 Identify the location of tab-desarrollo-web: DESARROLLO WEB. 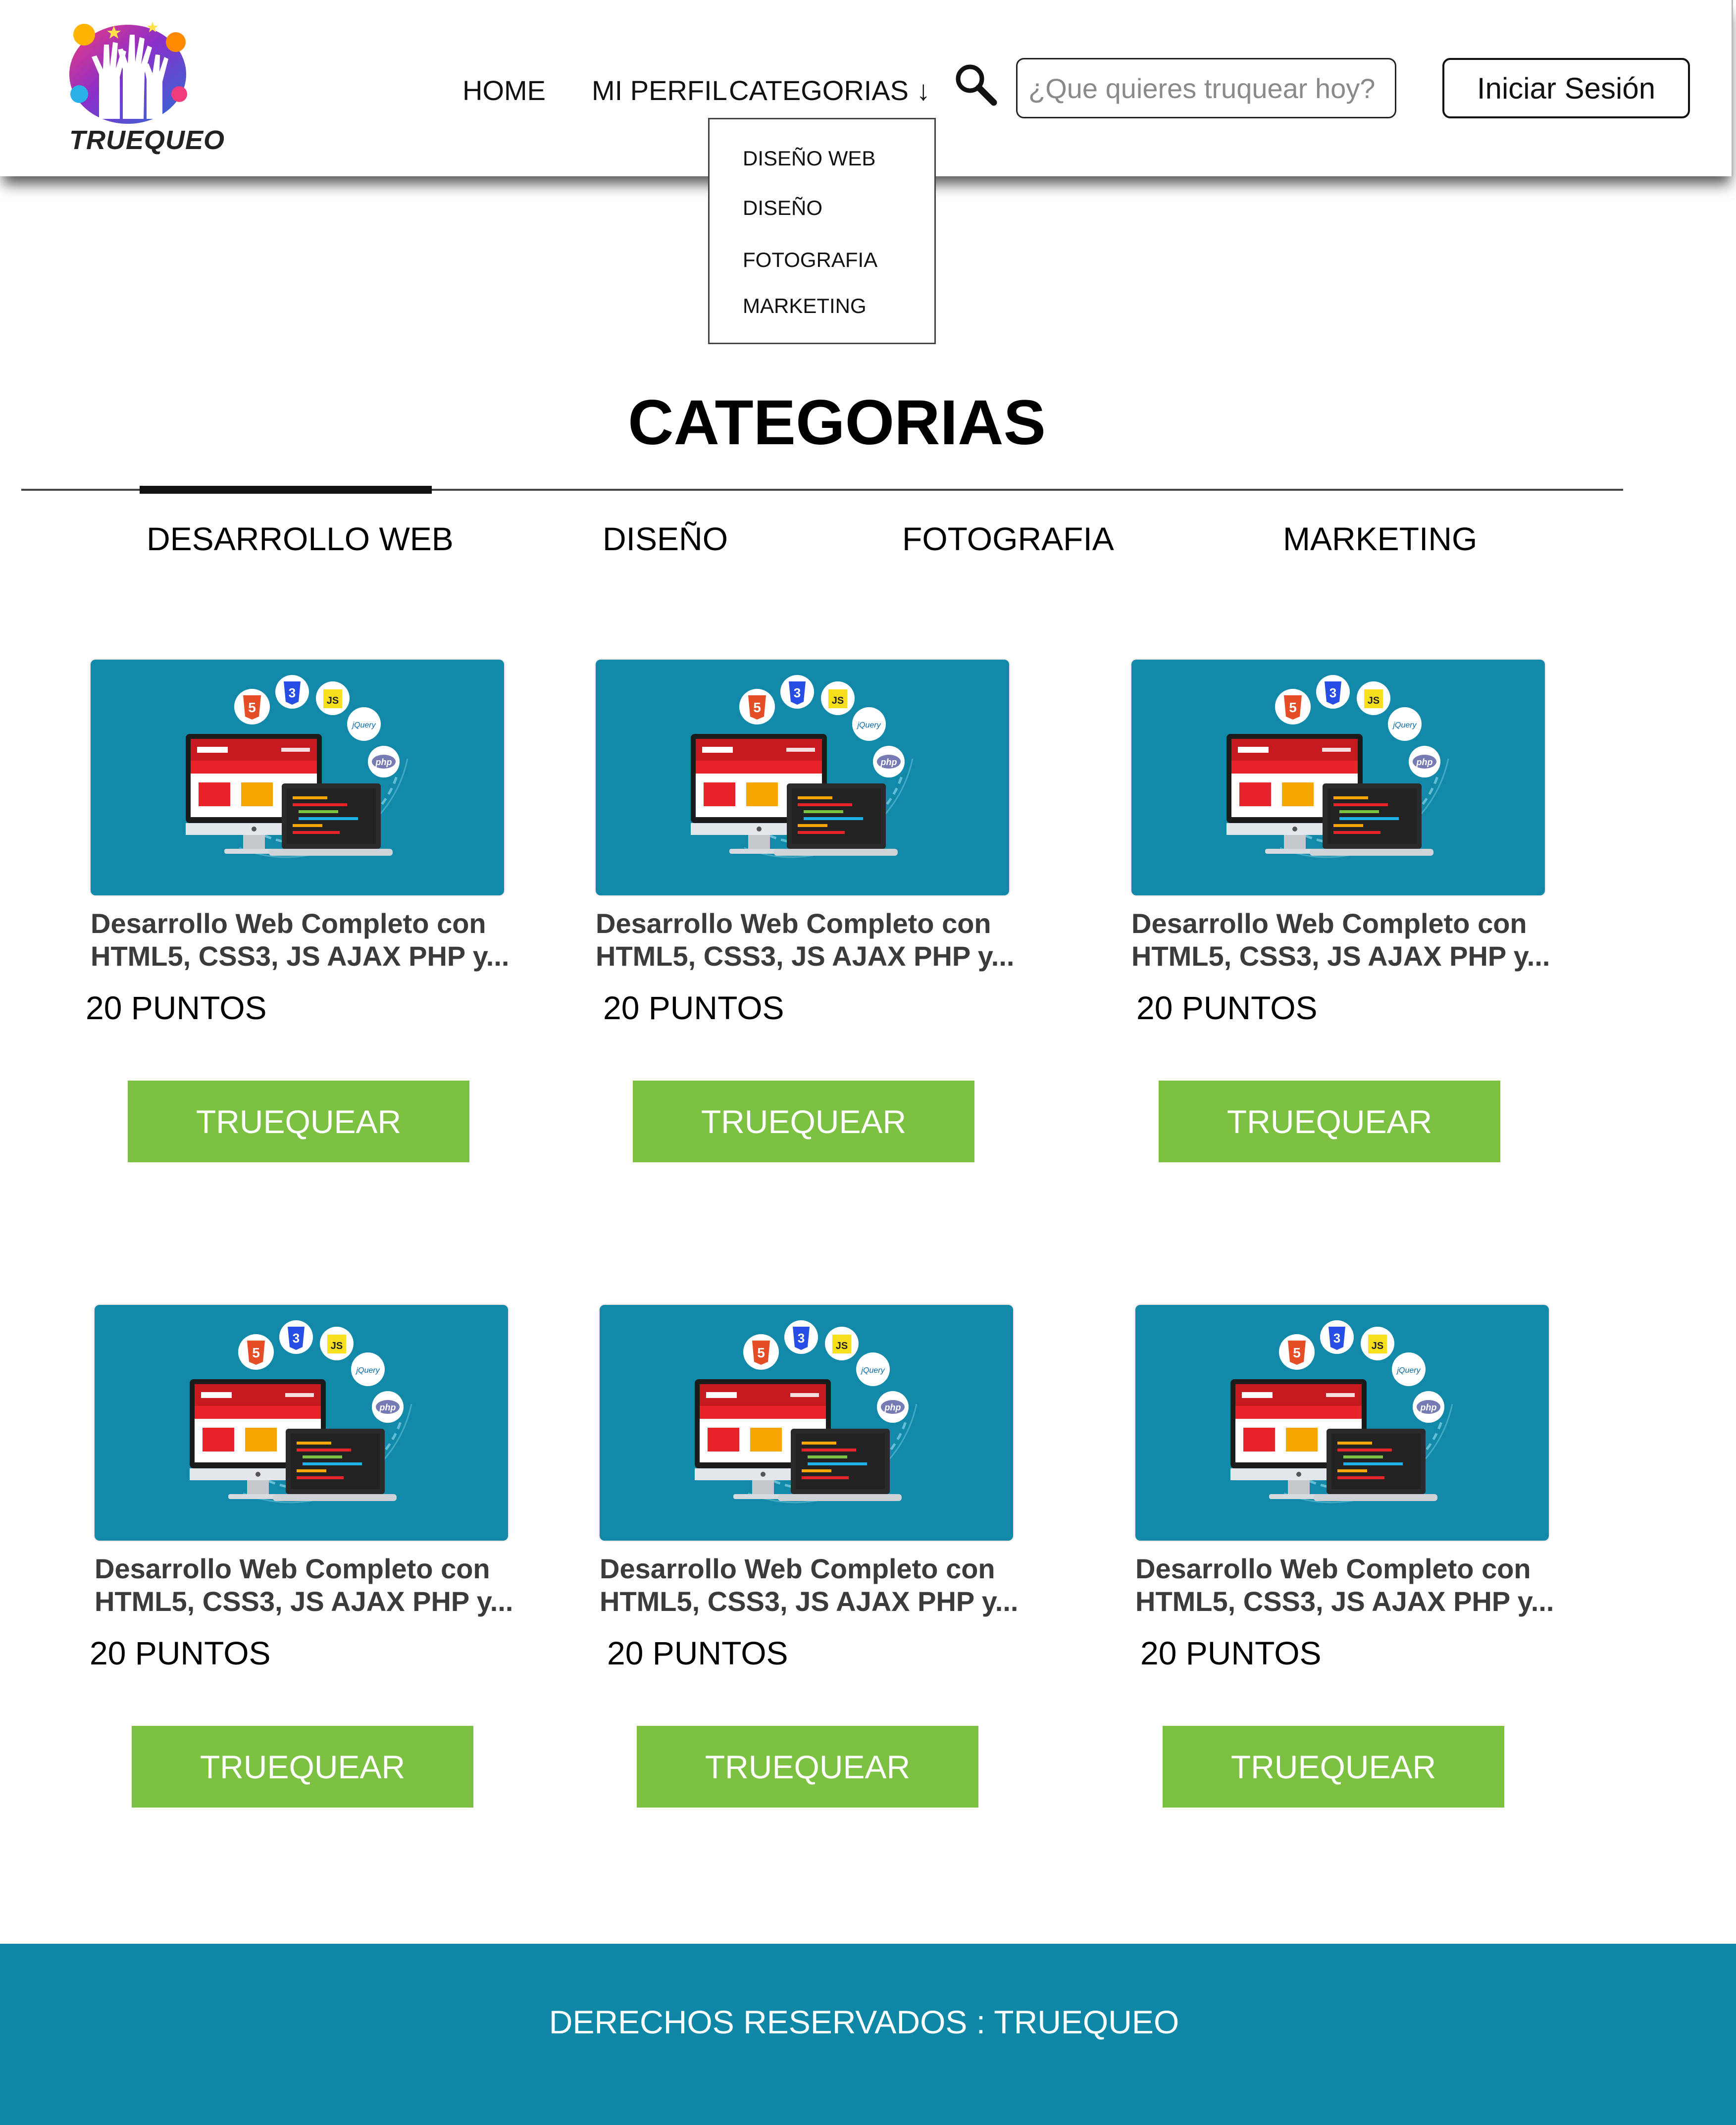
(300, 539).